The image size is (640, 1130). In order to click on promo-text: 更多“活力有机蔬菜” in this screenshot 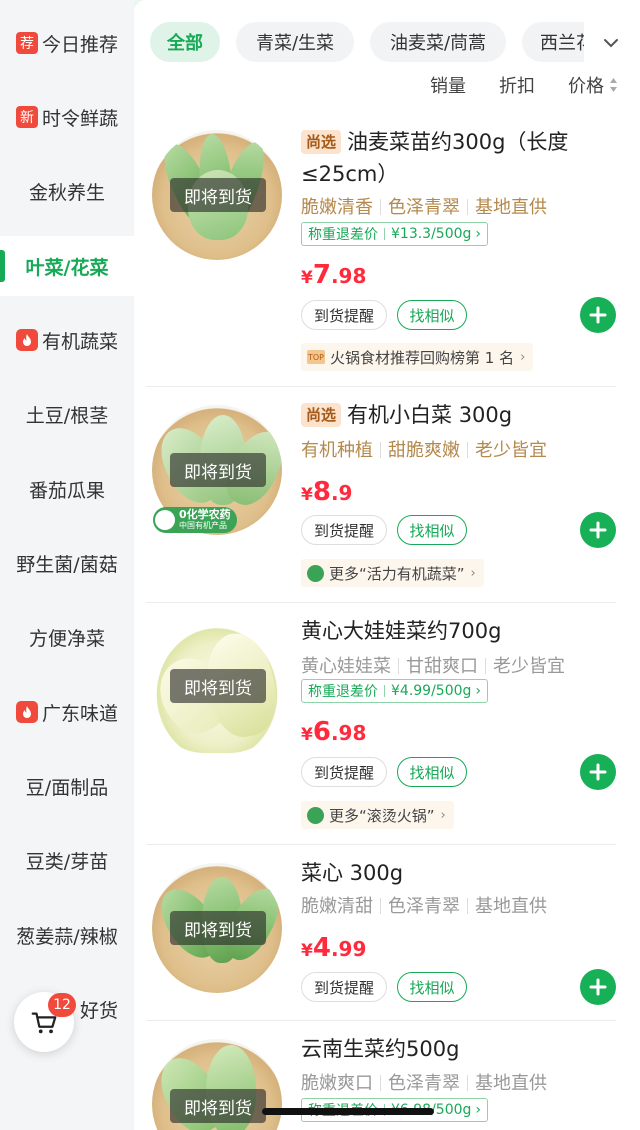, I will do `click(397, 573)`.